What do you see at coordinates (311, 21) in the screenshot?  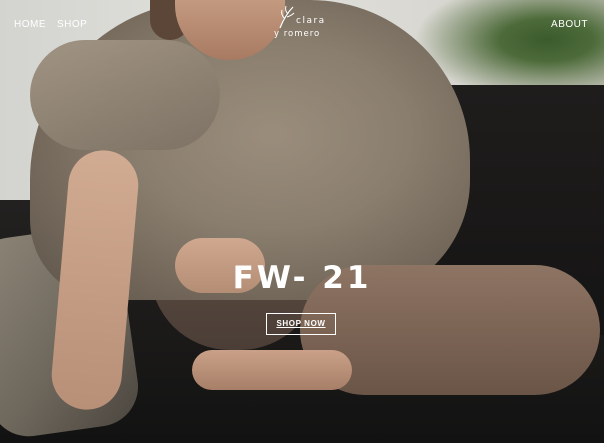 I see `logo-text-line1: clara` at bounding box center [311, 21].